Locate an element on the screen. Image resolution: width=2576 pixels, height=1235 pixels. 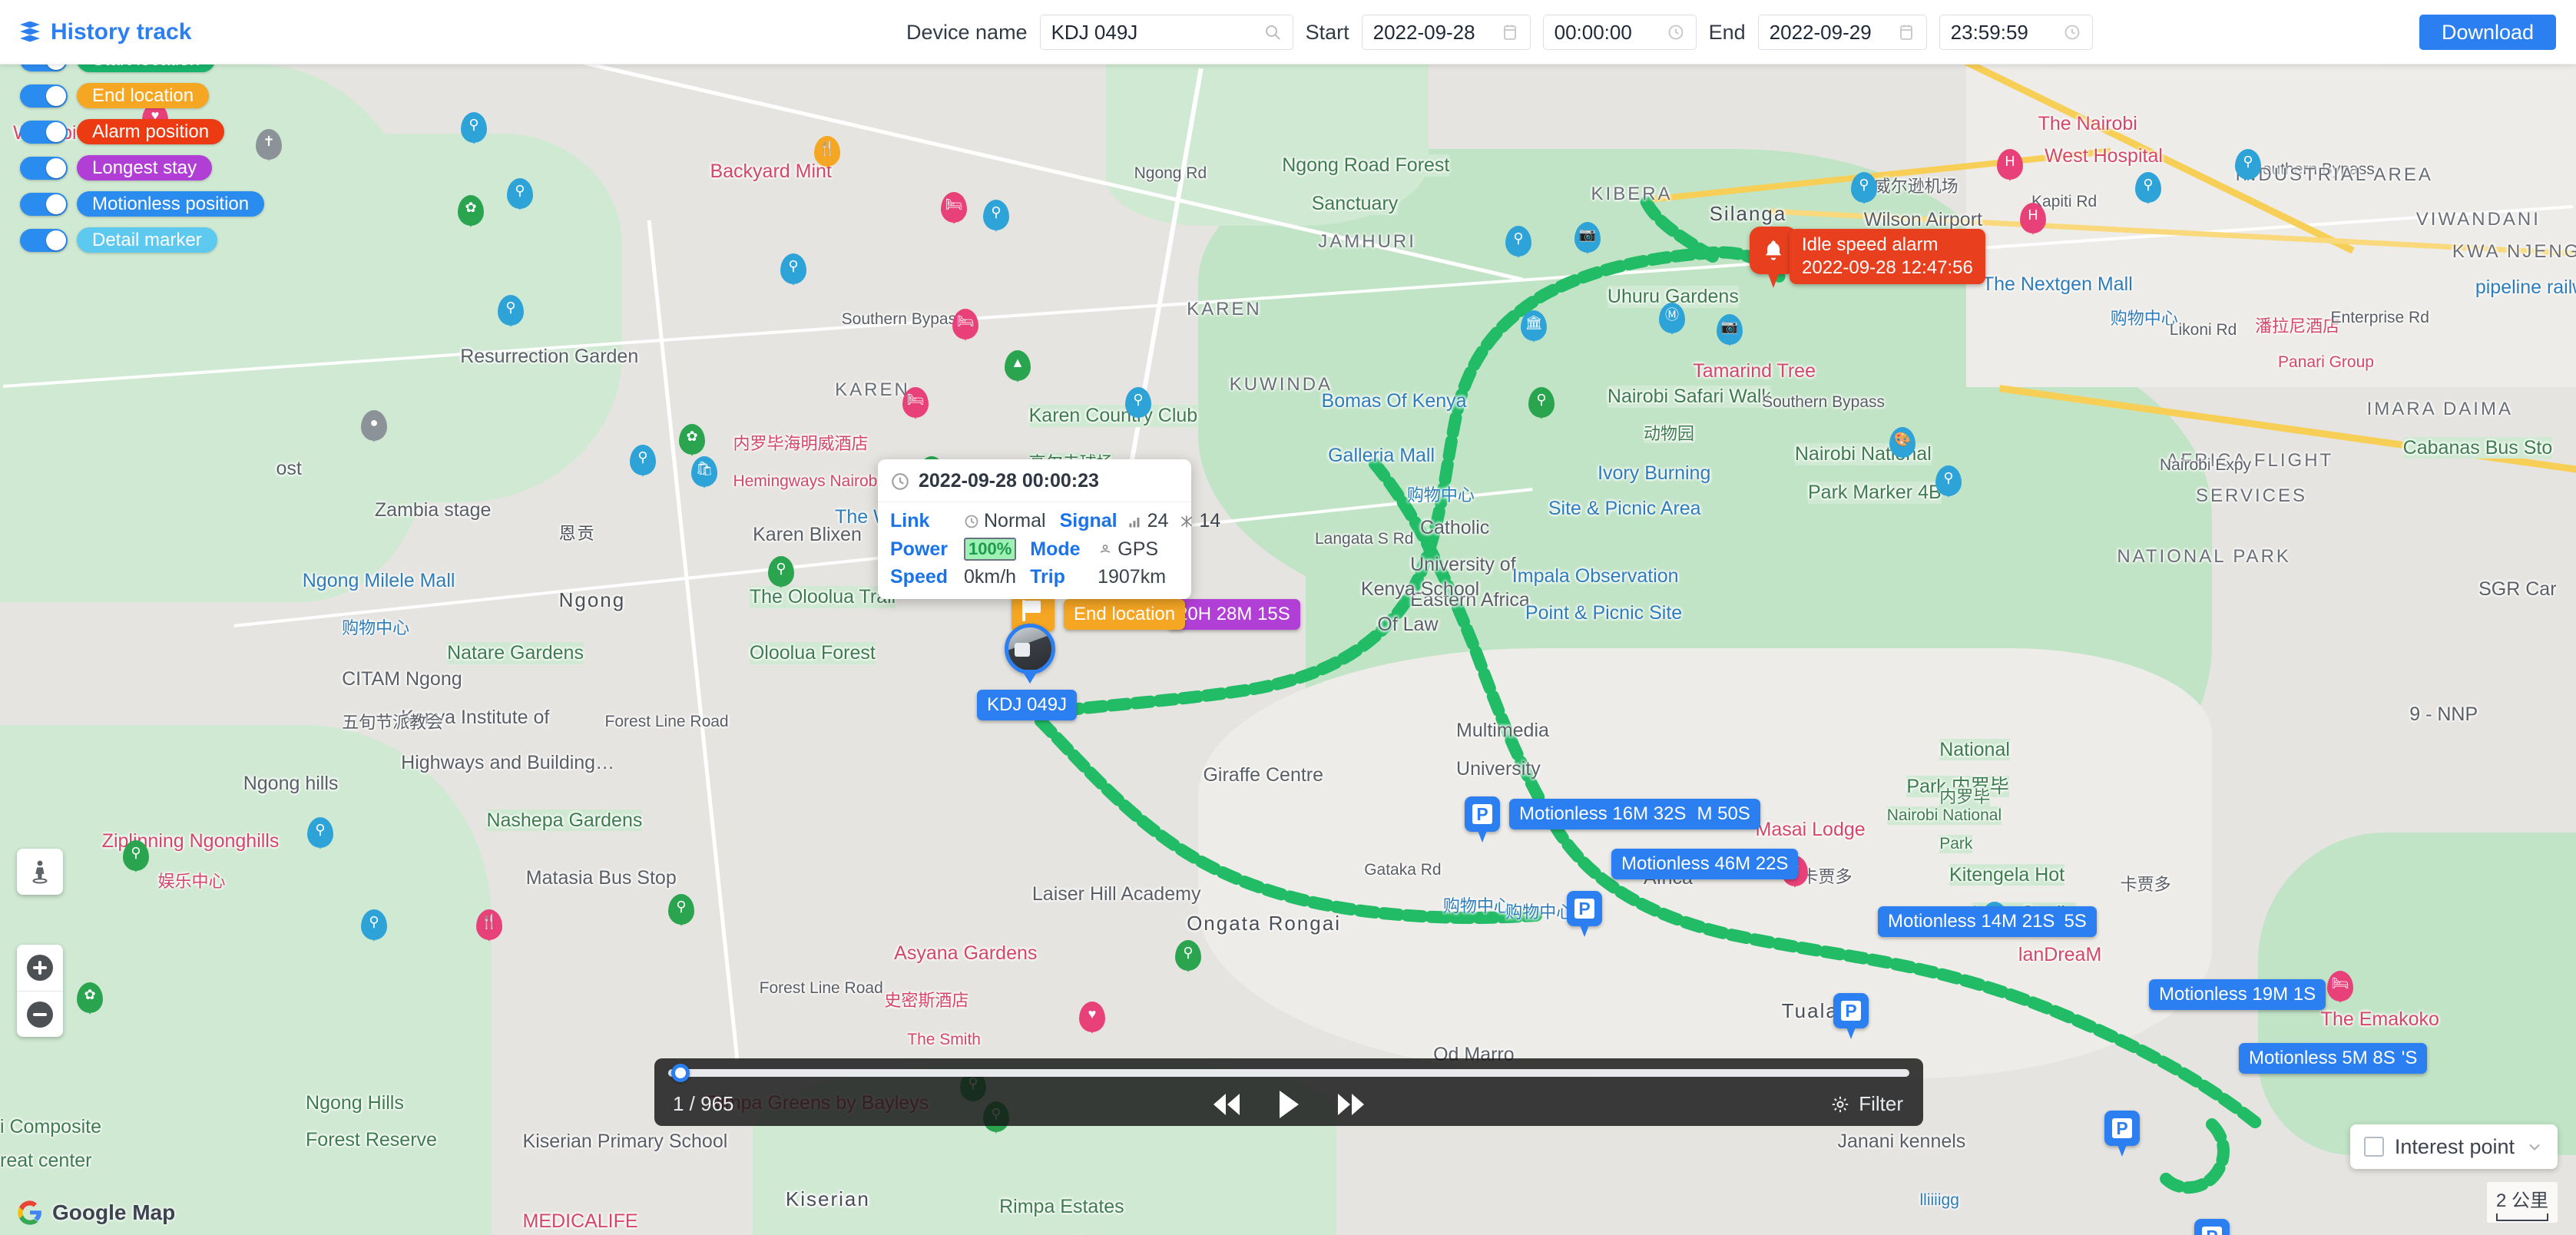
motionless-pin-1: P is located at coordinates (1483, 819).